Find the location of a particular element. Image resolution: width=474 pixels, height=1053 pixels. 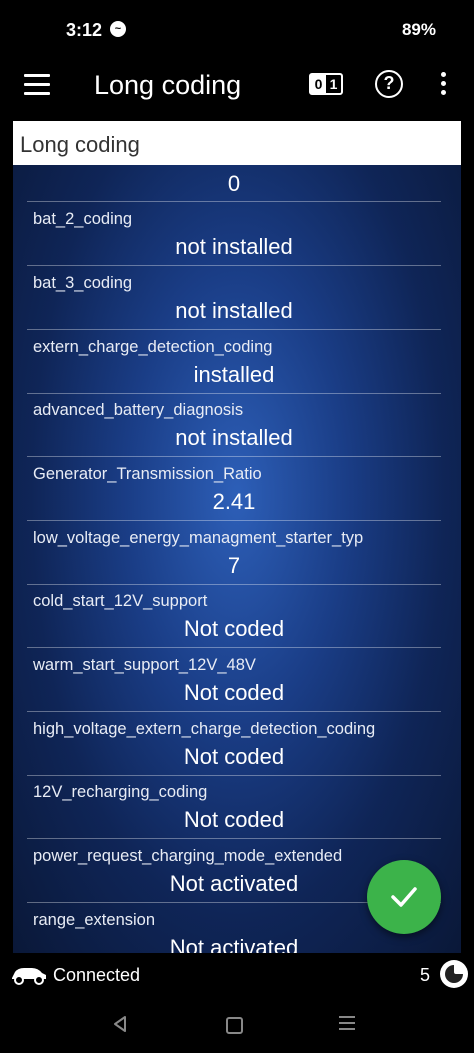

list-item: cold_start_12V_support Not coded is located at coordinates (234, 616).